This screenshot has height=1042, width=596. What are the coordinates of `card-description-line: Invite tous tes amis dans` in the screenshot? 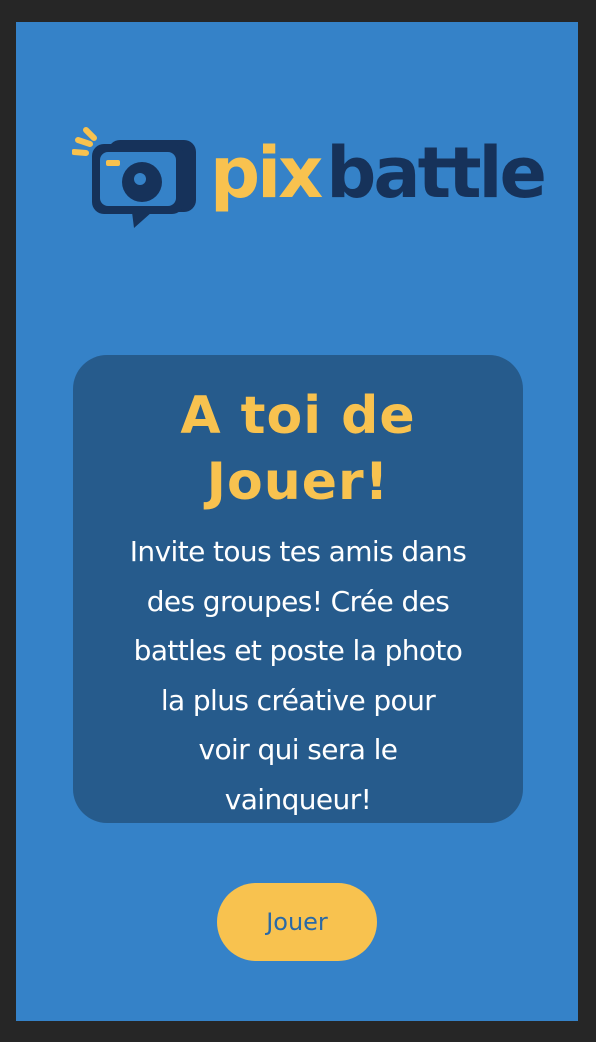 It's located at (298, 551).